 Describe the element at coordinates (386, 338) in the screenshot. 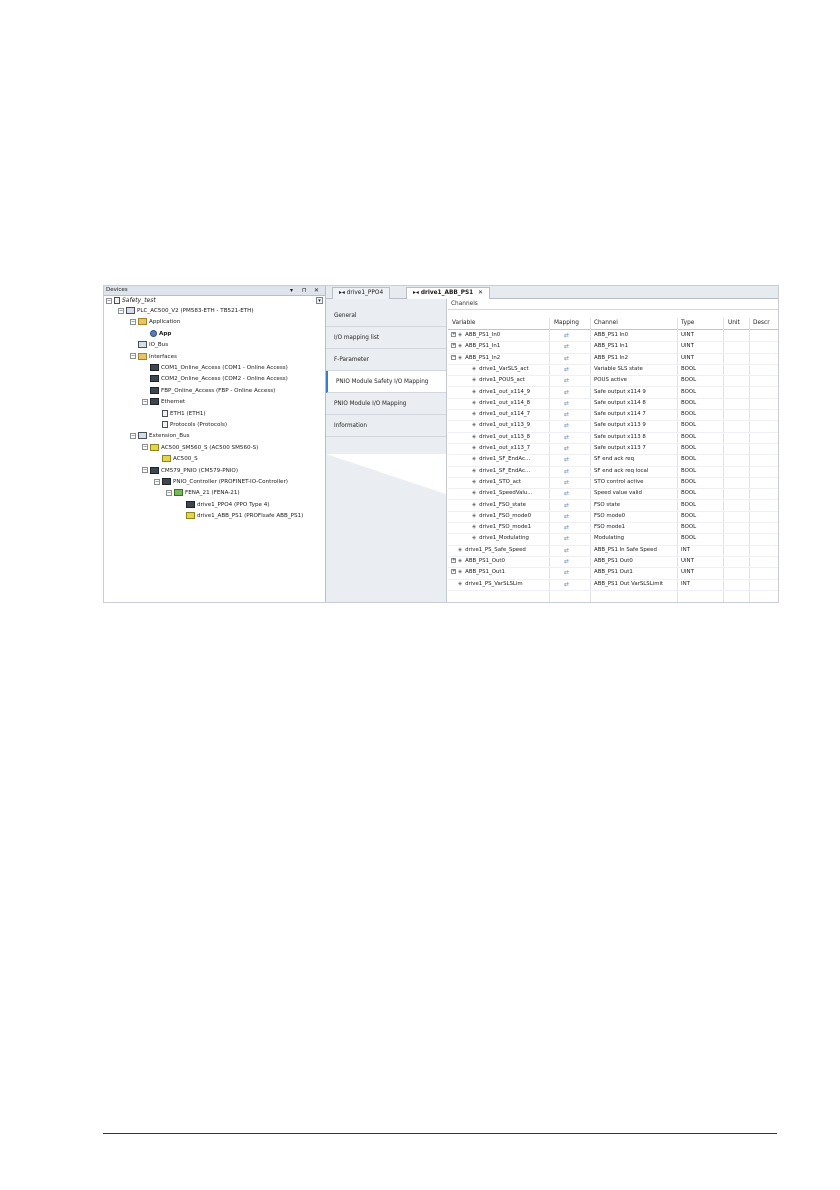

I see `nav-io-mapping-list: I/O mapping list` at that location.